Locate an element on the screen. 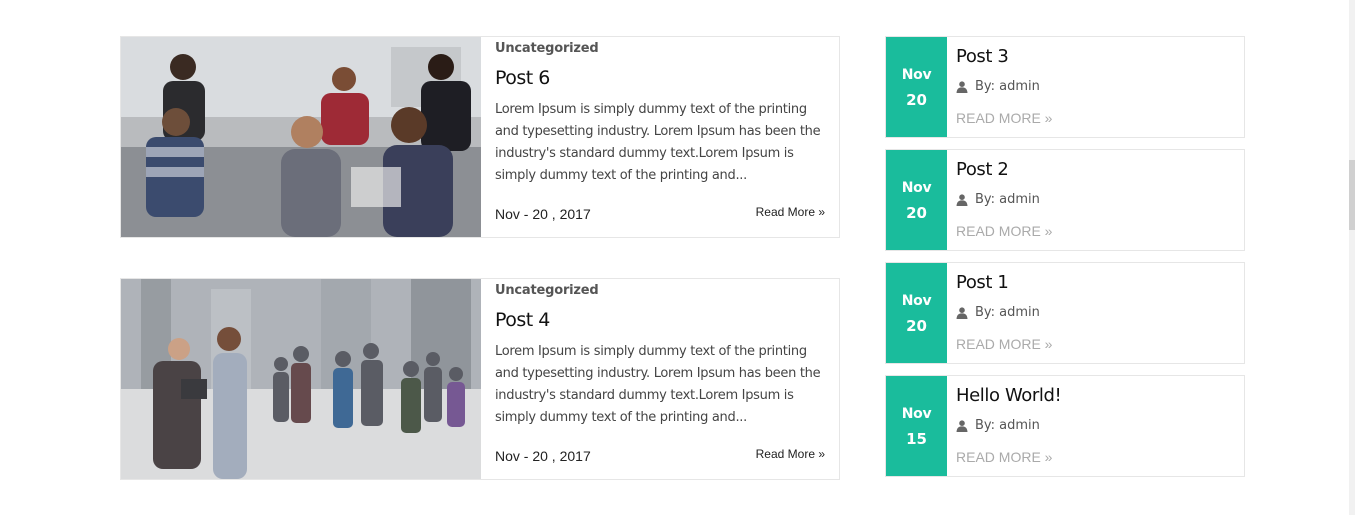 The width and height of the screenshot is (1355, 515). recent-post-item: Nov 20 Post 2 By: admin READ MORE » is located at coordinates (1065, 200).